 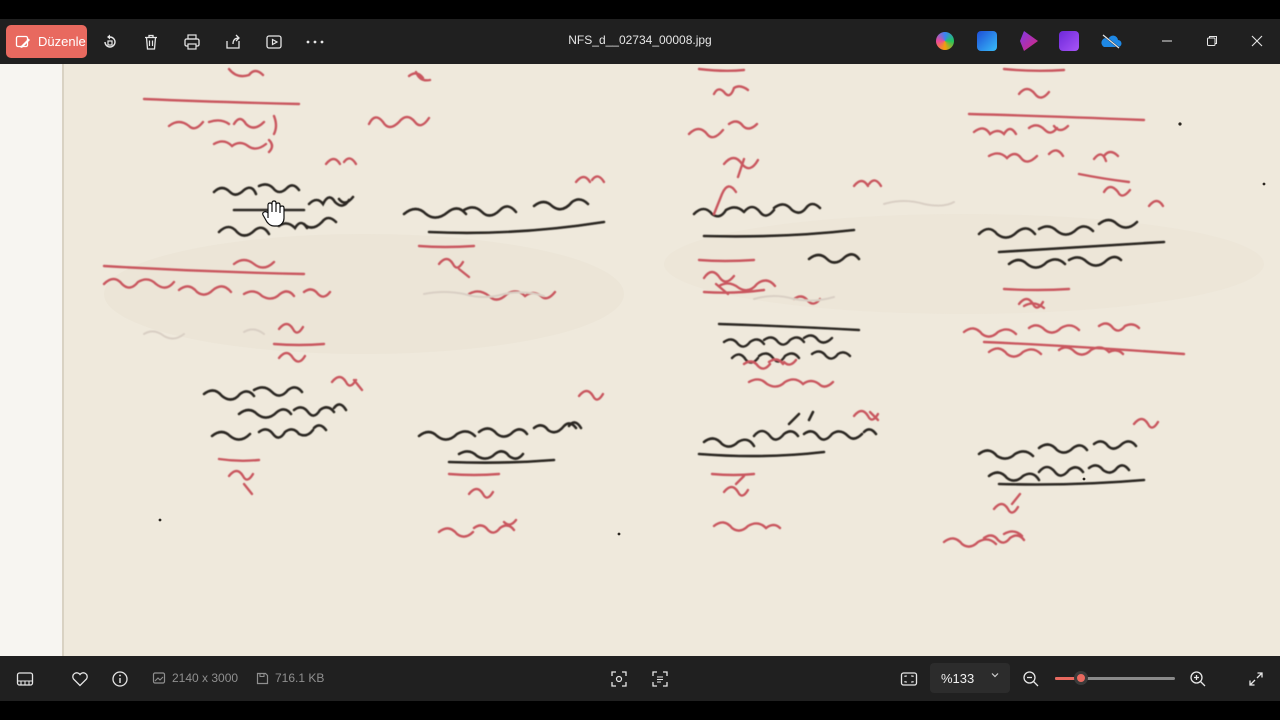 I want to click on zoom-level-dropdown: %133, so click(x=970, y=678).